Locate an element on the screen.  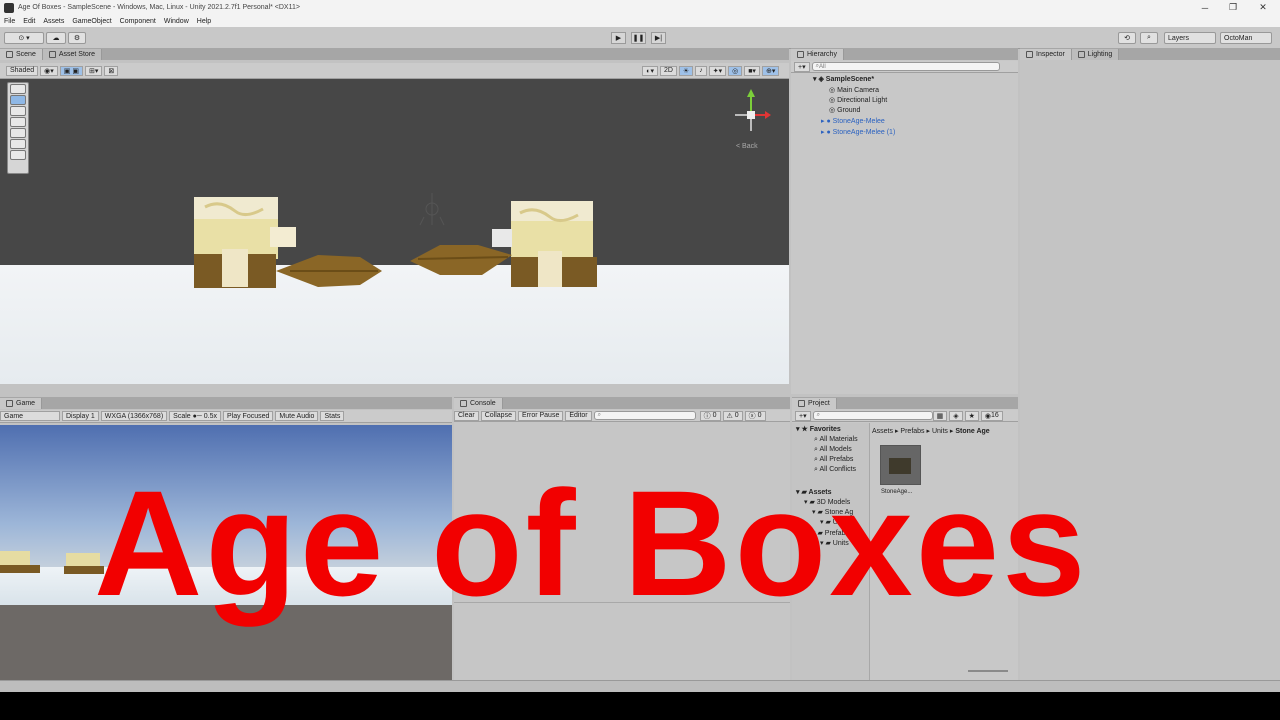
gizmos-dropdown: ⊕▾ is located at coordinates (770, 70).